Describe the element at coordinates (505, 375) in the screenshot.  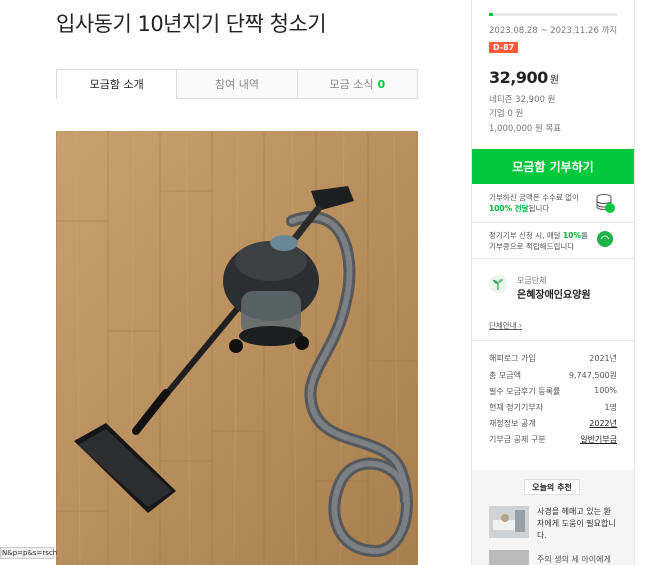
I see `stat-key: 총 모금액` at that location.